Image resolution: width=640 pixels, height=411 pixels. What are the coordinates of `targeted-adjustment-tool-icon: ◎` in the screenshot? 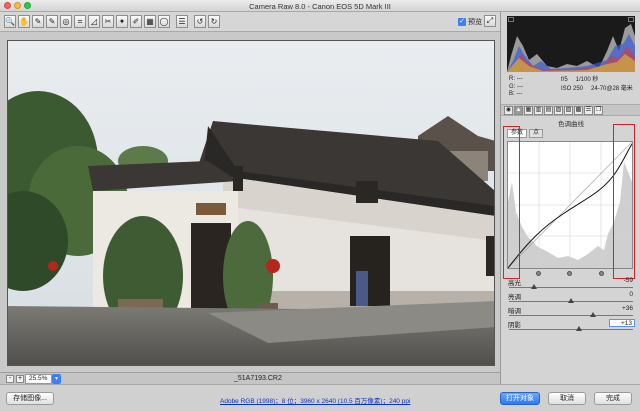 It's located at (66, 21).